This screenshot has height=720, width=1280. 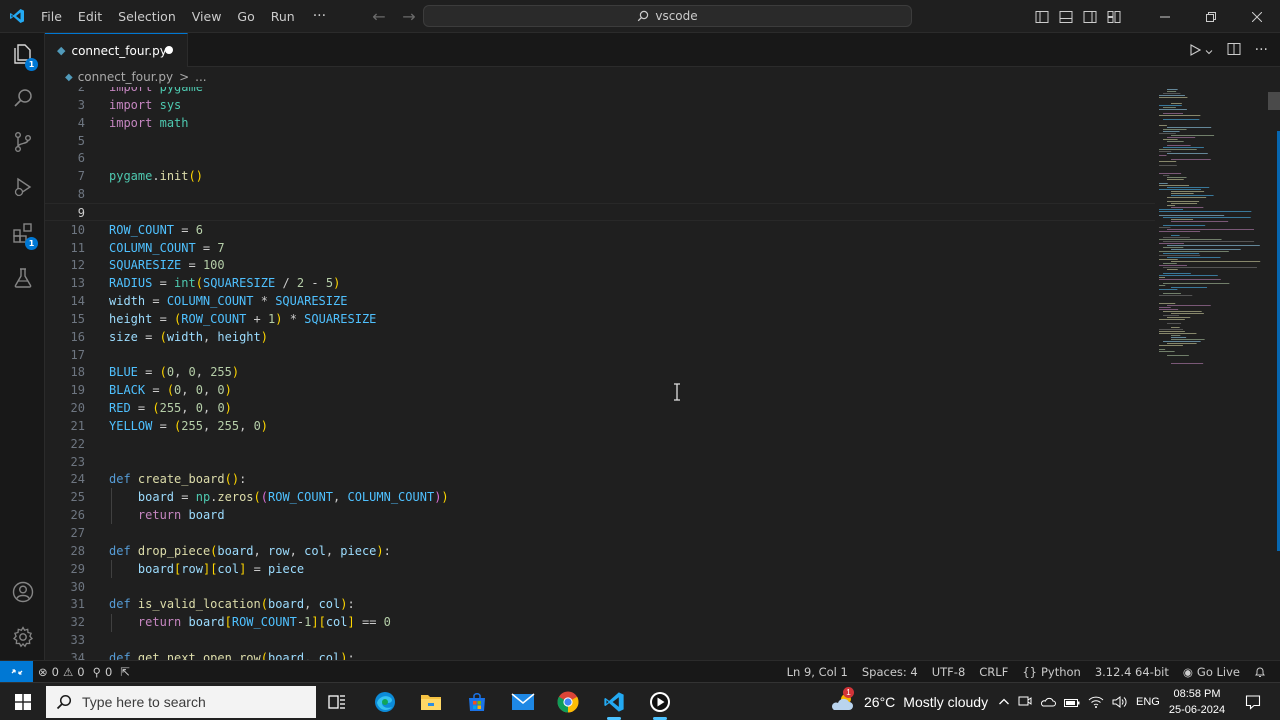 What do you see at coordinates (169, 50) in the screenshot?
I see `unsaved-dot-icon` at bounding box center [169, 50].